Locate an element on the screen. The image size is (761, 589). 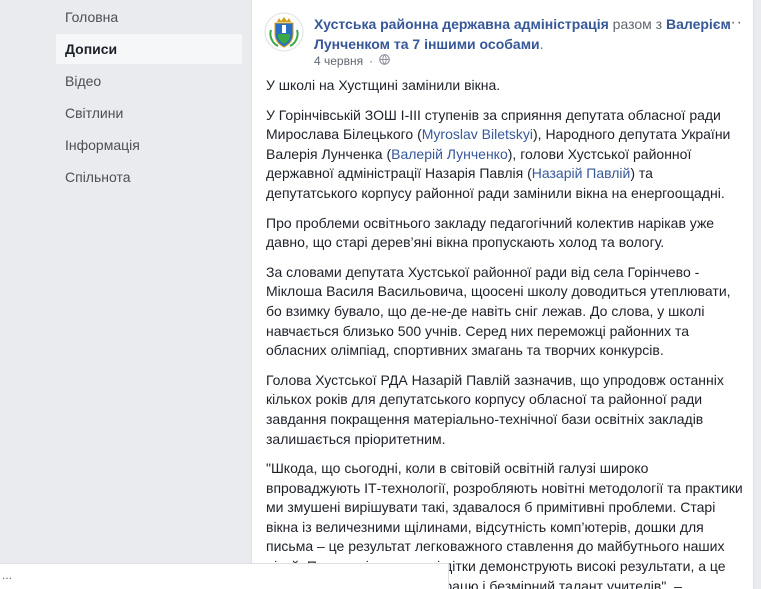
sidebar-item-home: Головна is located at coordinates (149, 17).